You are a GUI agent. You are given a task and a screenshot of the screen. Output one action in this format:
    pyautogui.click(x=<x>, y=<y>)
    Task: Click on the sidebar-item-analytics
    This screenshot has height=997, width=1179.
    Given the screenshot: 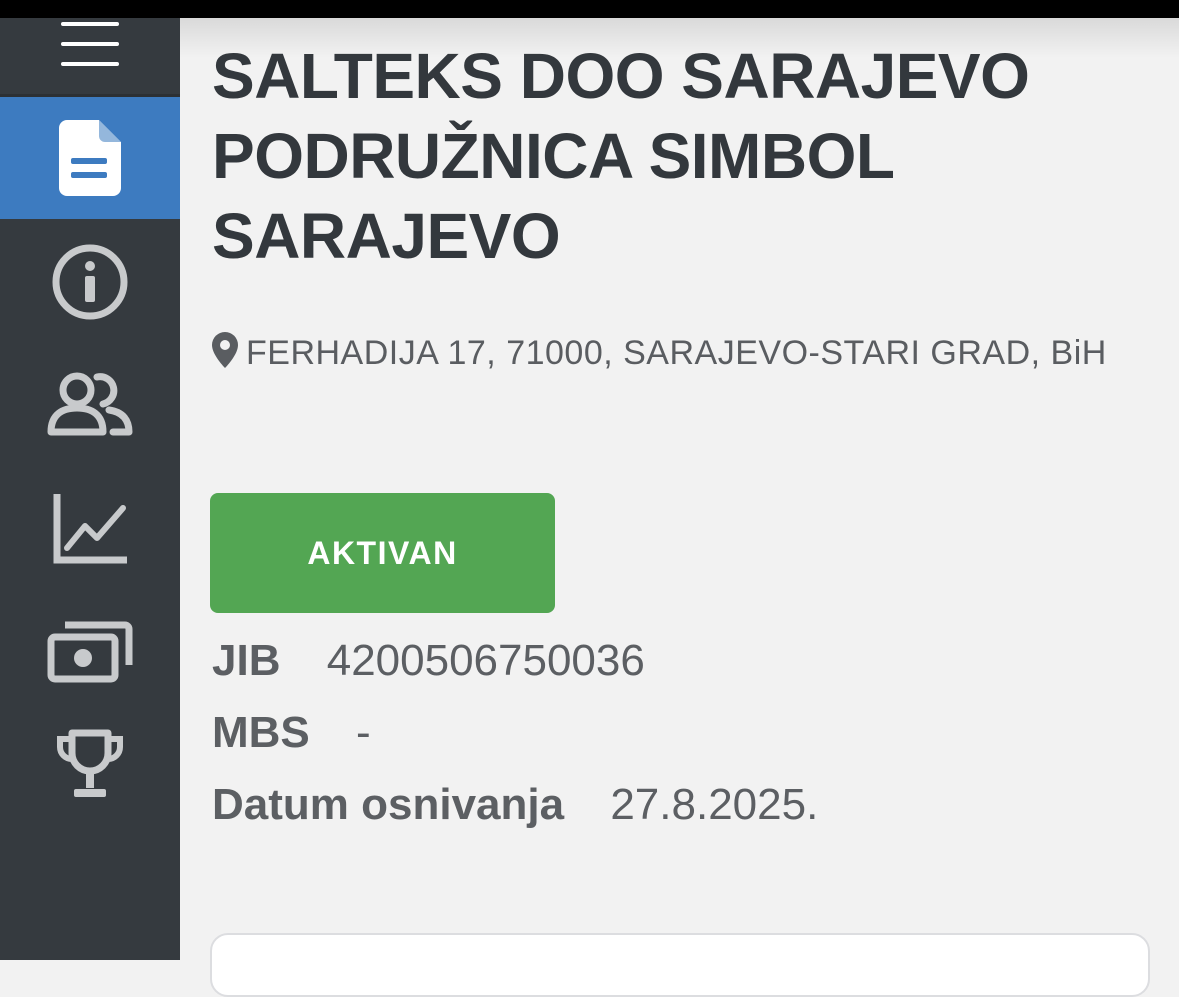 What is the action you would take?
    pyautogui.click(x=90, y=529)
    